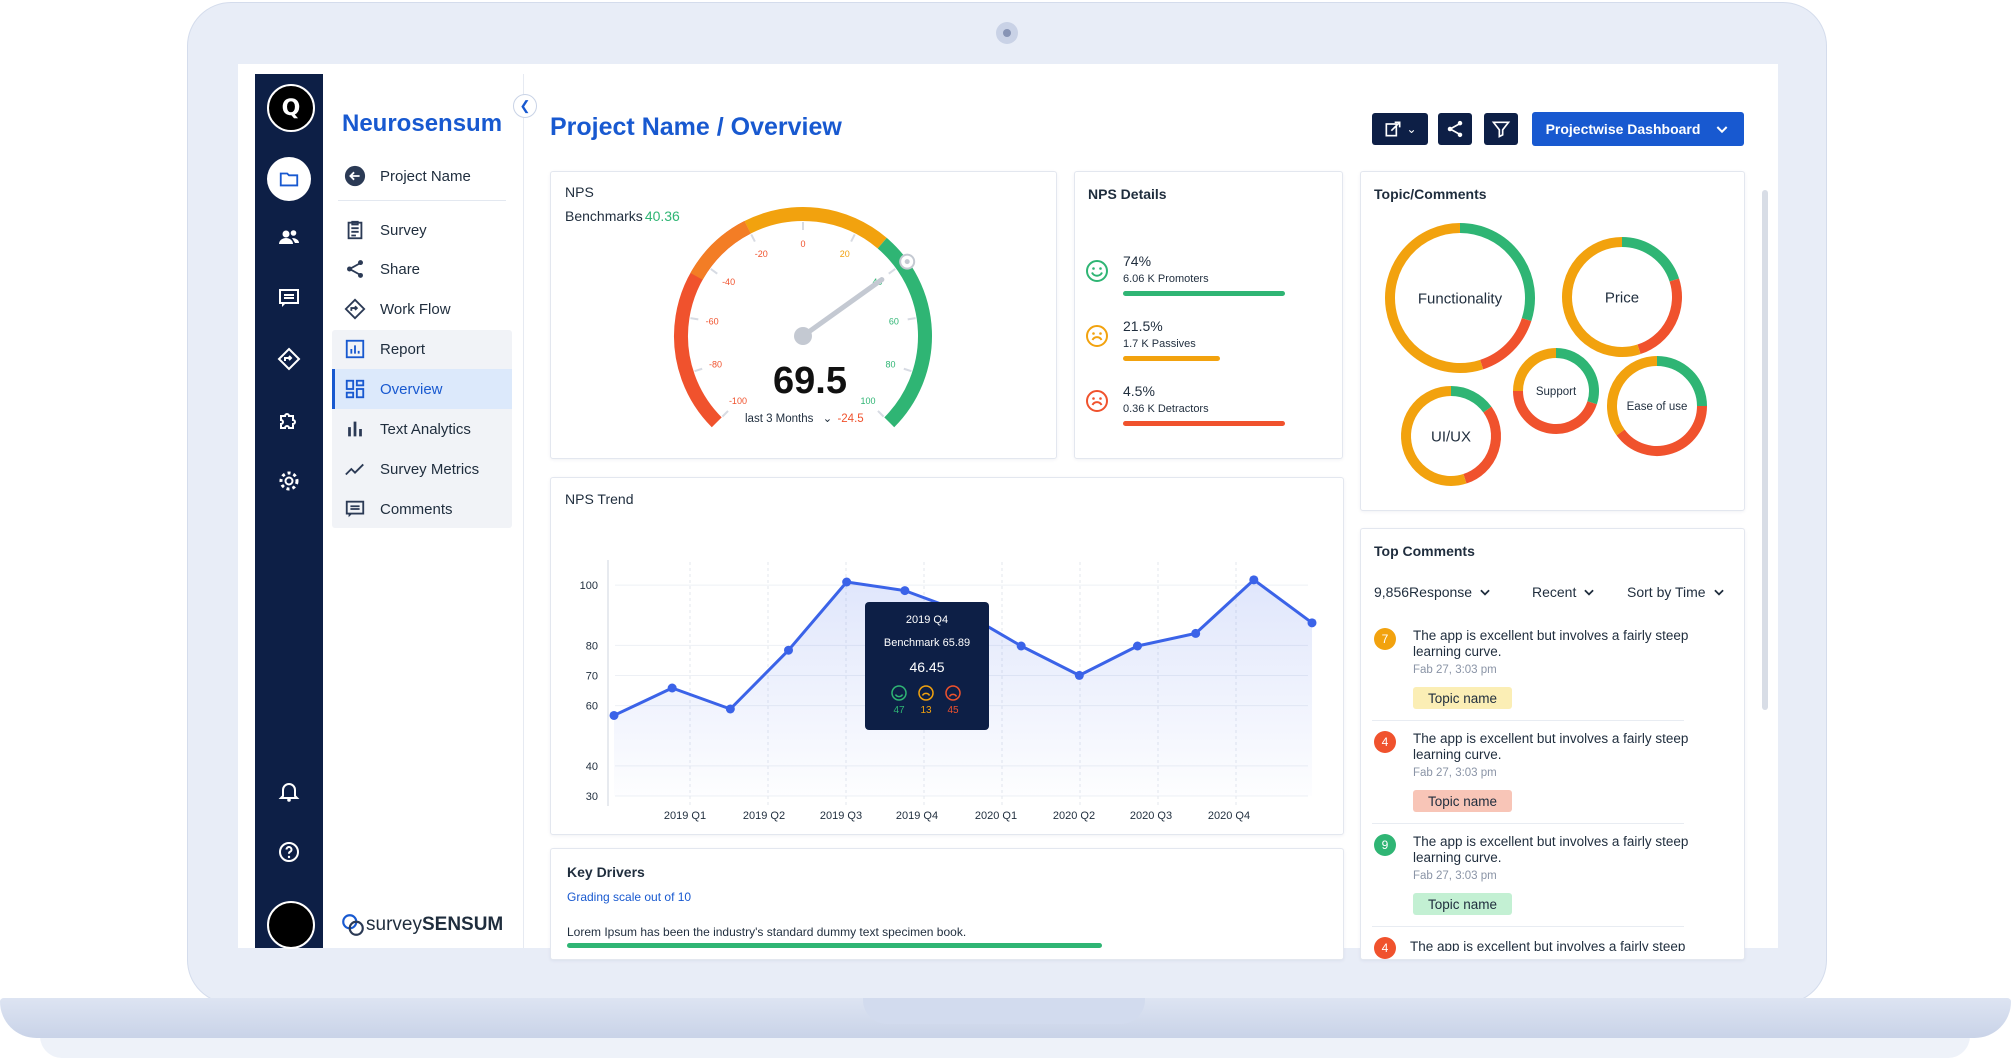 This screenshot has width=2011, height=1063. I want to click on nav-label: Survey, so click(403, 230).